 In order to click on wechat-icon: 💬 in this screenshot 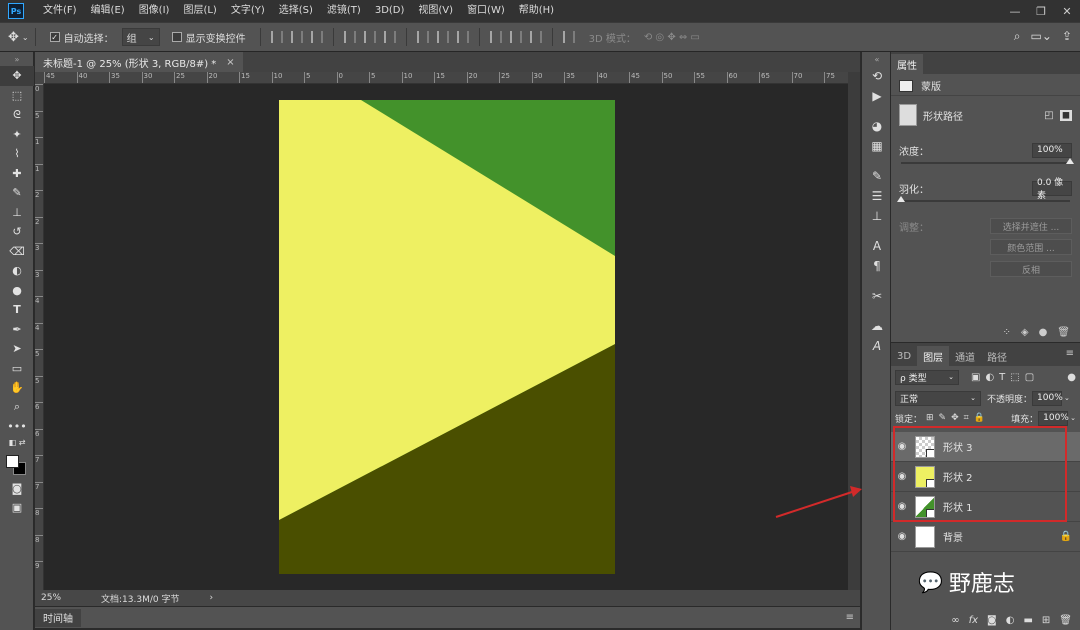, I will do `click(930, 582)`.